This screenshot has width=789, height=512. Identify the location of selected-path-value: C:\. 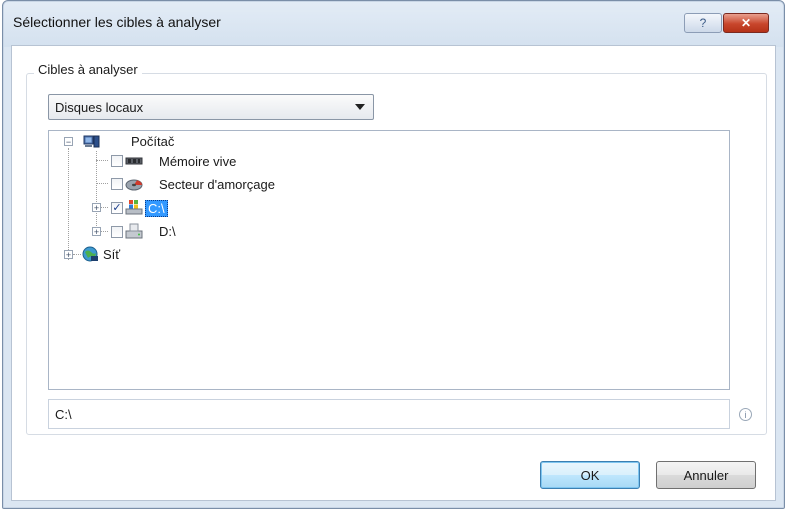
(63, 414).